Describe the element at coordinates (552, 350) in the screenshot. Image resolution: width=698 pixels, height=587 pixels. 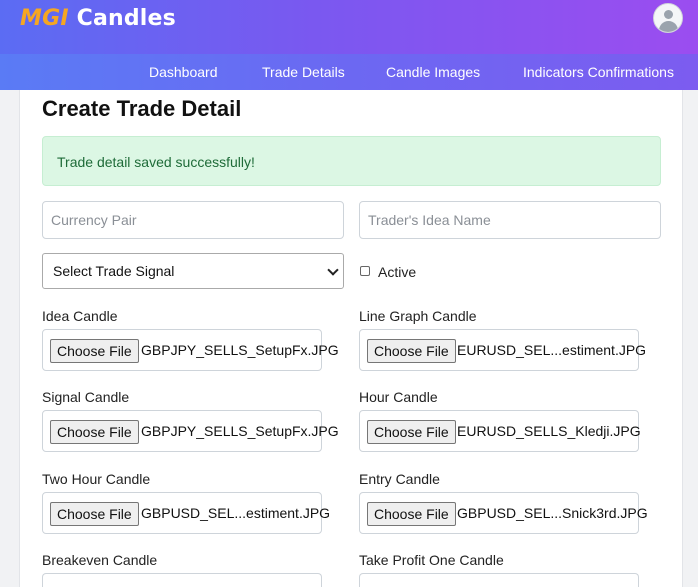
I see `line-graph-candle-filename: EURUSD_SEL...estiment.JPG` at that location.